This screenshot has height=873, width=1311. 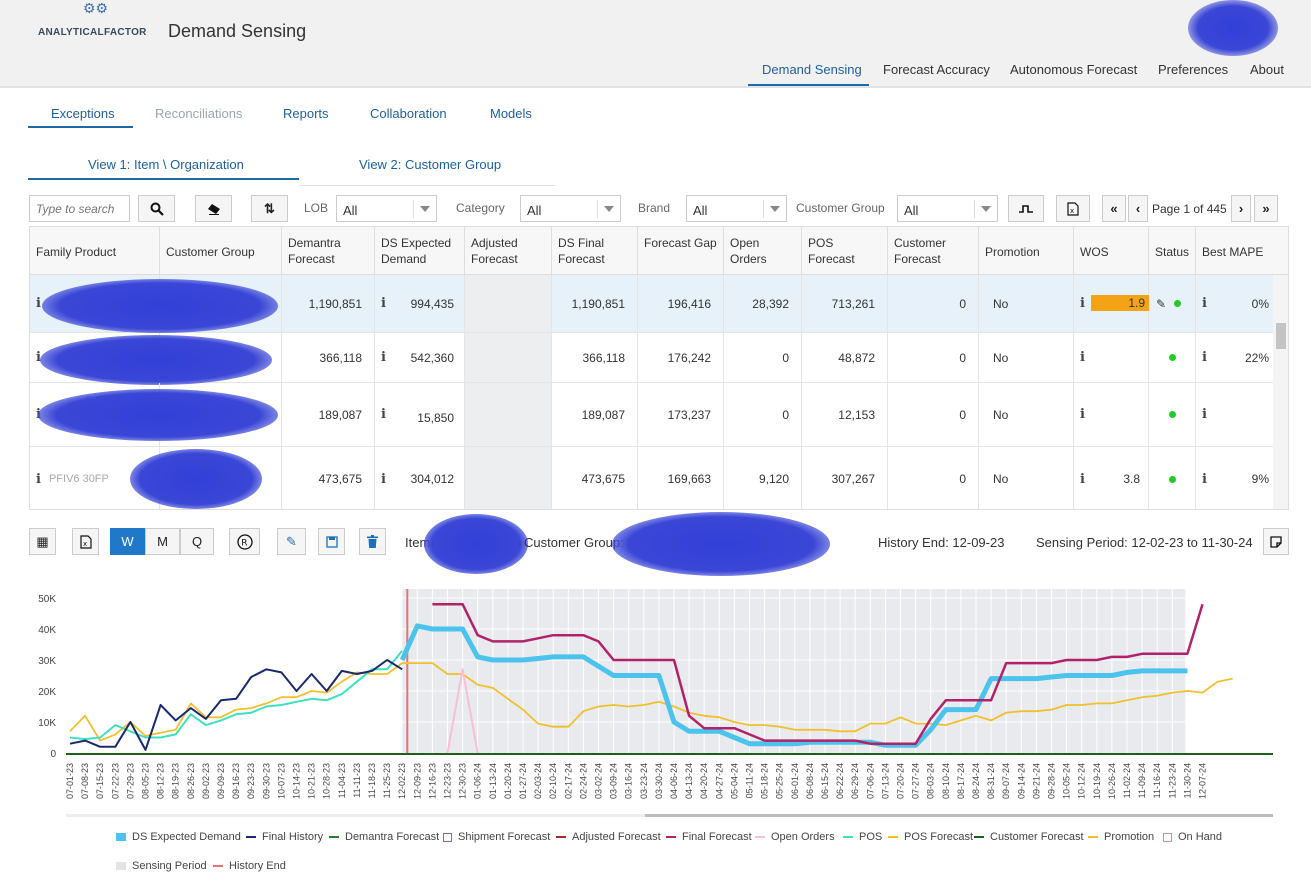 What do you see at coordinates (736, 208) in the screenshot?
I see `brand-select: All` at bounding box center [736, 208].